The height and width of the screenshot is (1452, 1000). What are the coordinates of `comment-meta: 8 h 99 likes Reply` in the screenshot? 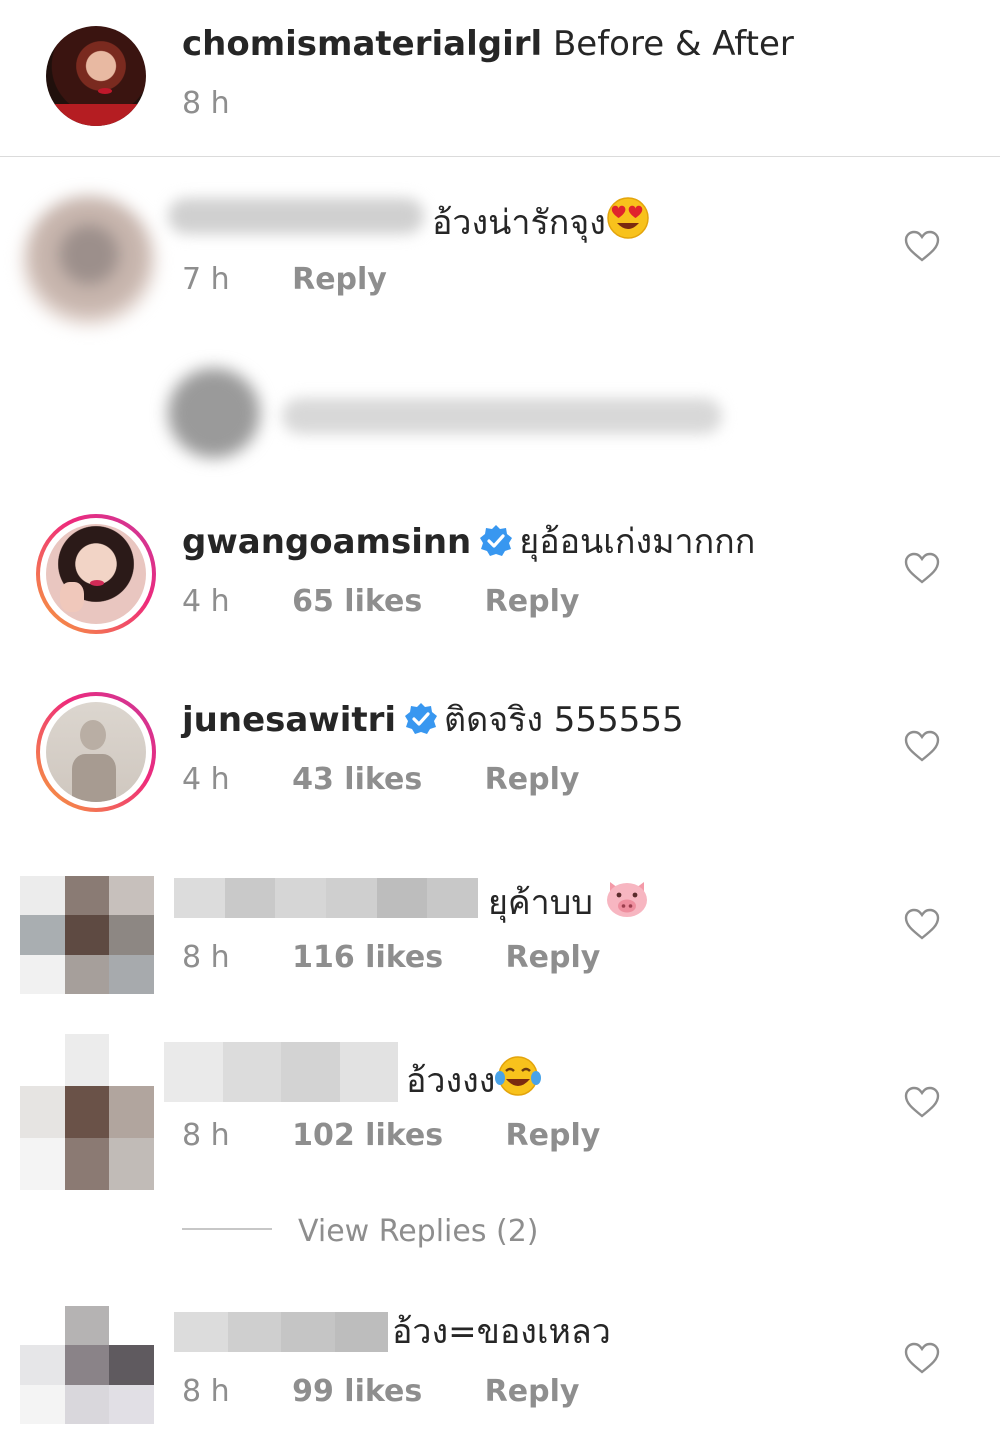 It's located at (380, 1392).